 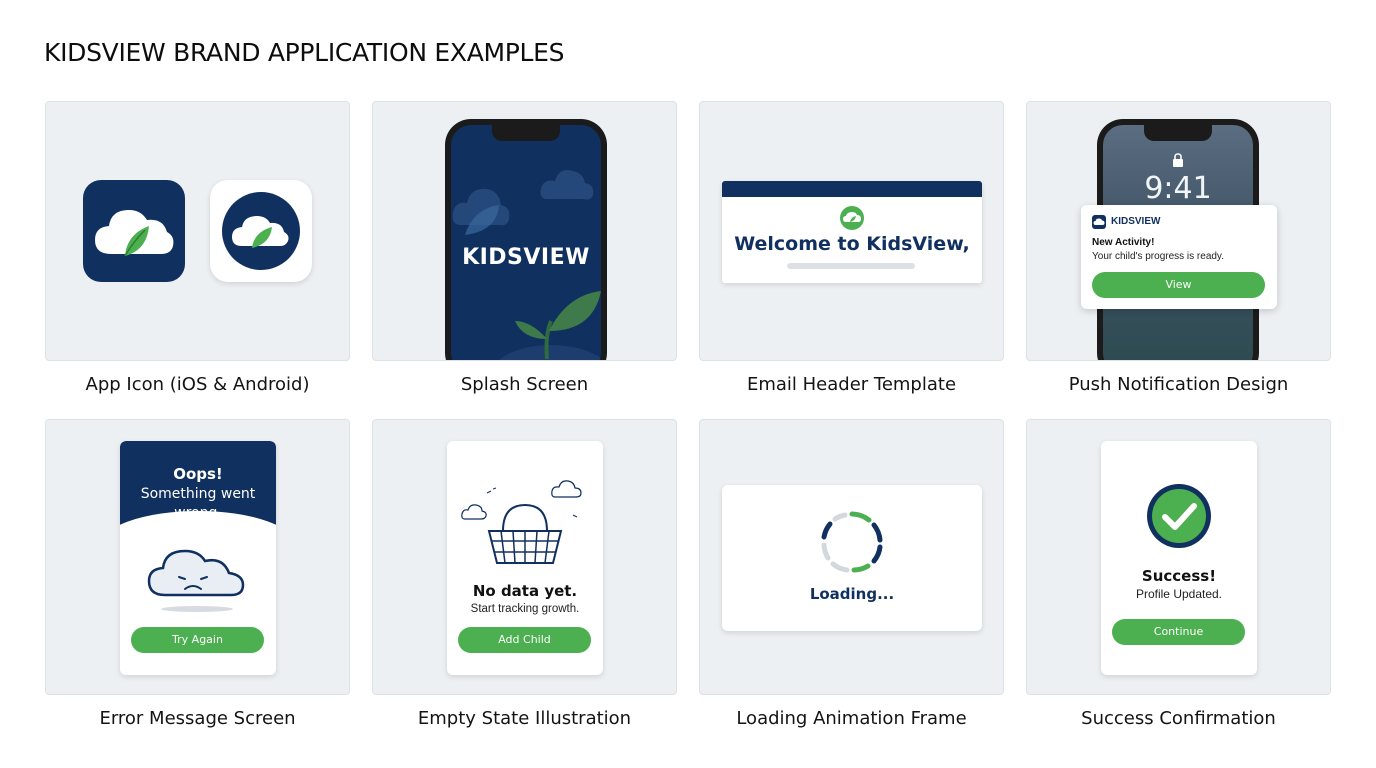 What do you see at coordinates (524, 384) in the screenshot?
I see `splash-screen-caption: Splash Screen` at bounding box center [524, 384].